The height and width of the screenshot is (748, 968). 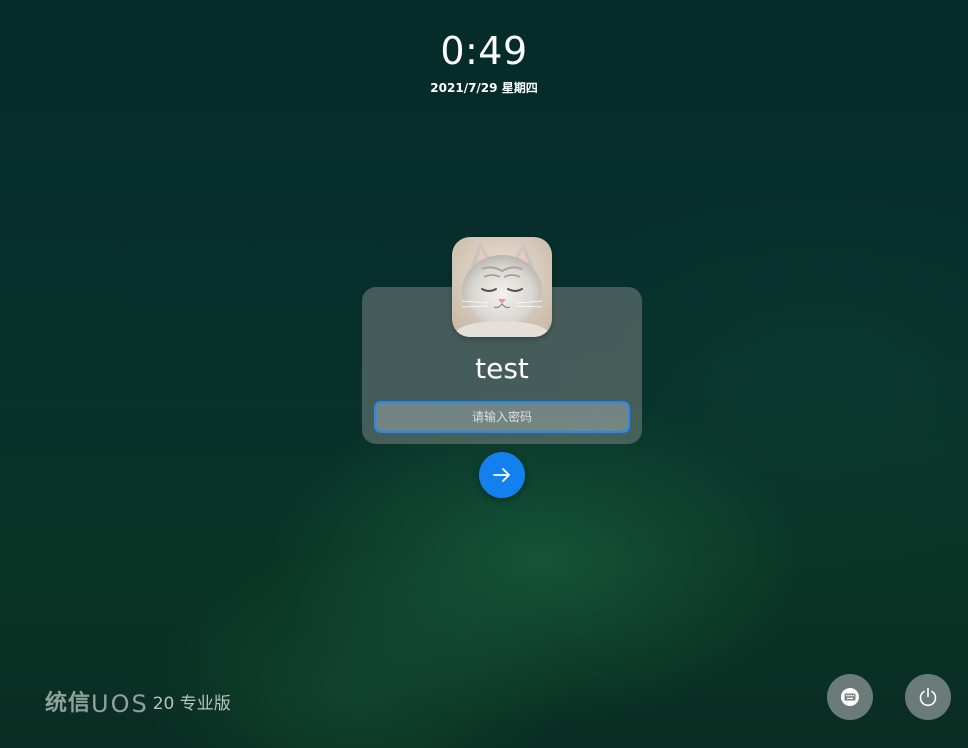 I want to click on keyboard-icon, so click(x=850, y=697).